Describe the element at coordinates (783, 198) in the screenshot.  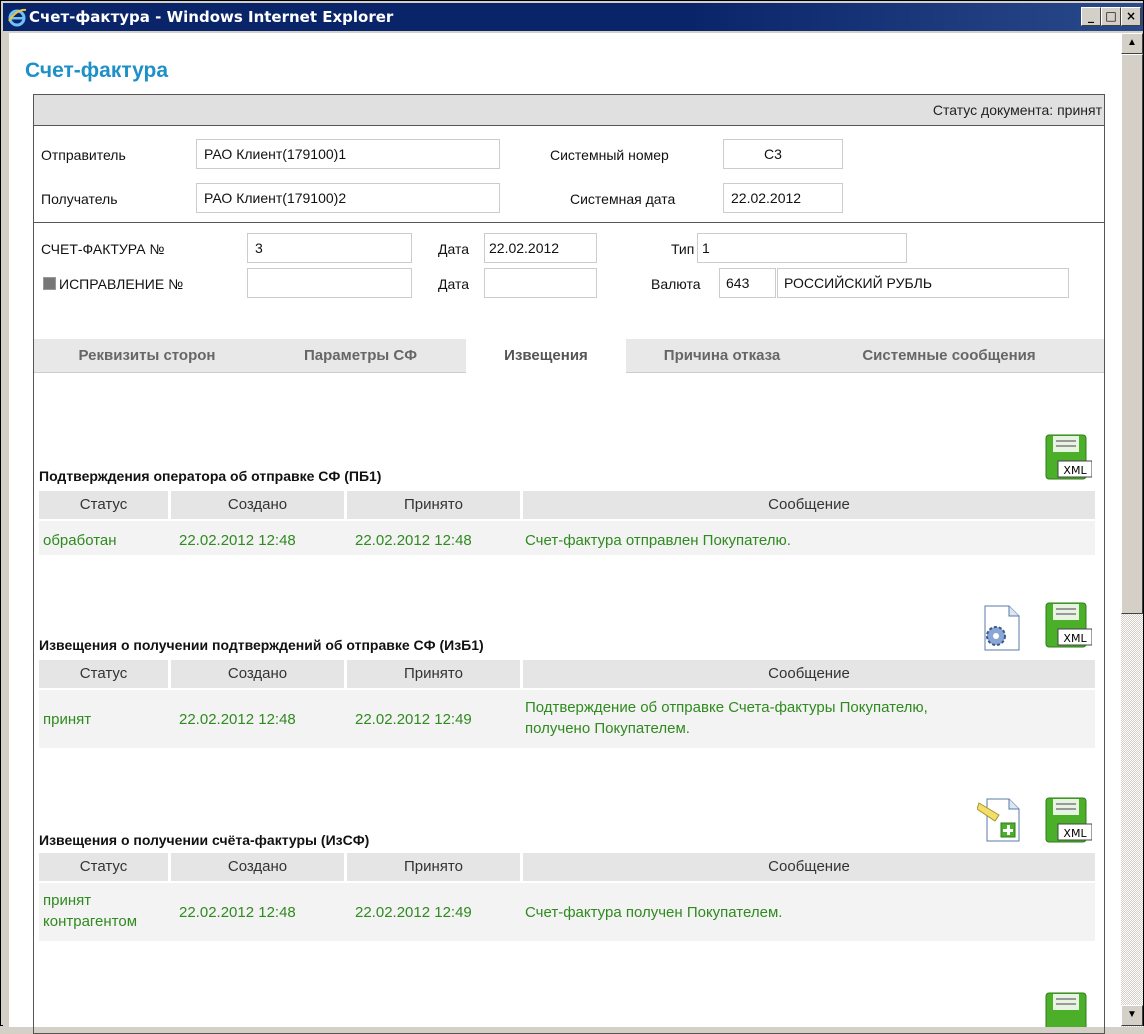
I see `sysdate-field: 22.02.2012` at that location.